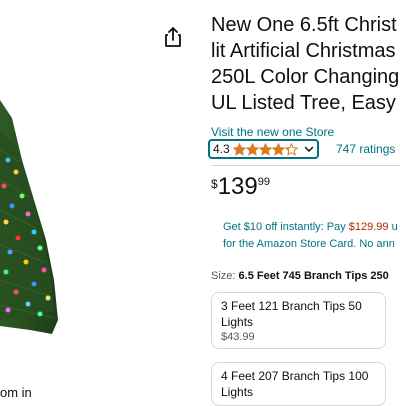  What do you see at coordinates (272, 132) in the screenshot?
I see `visit-store-link: Visit the new one Store` at bounding box center [272, 132].